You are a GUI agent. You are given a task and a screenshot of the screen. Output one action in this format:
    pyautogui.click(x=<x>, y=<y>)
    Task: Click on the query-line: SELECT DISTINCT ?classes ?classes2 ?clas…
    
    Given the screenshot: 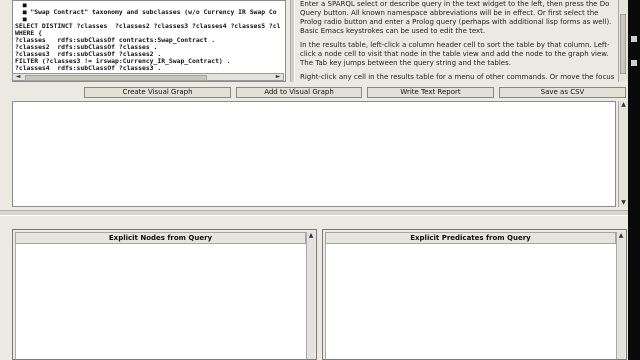 What is the action you would take?
    pyautogui.click(x=148, y=26)
    